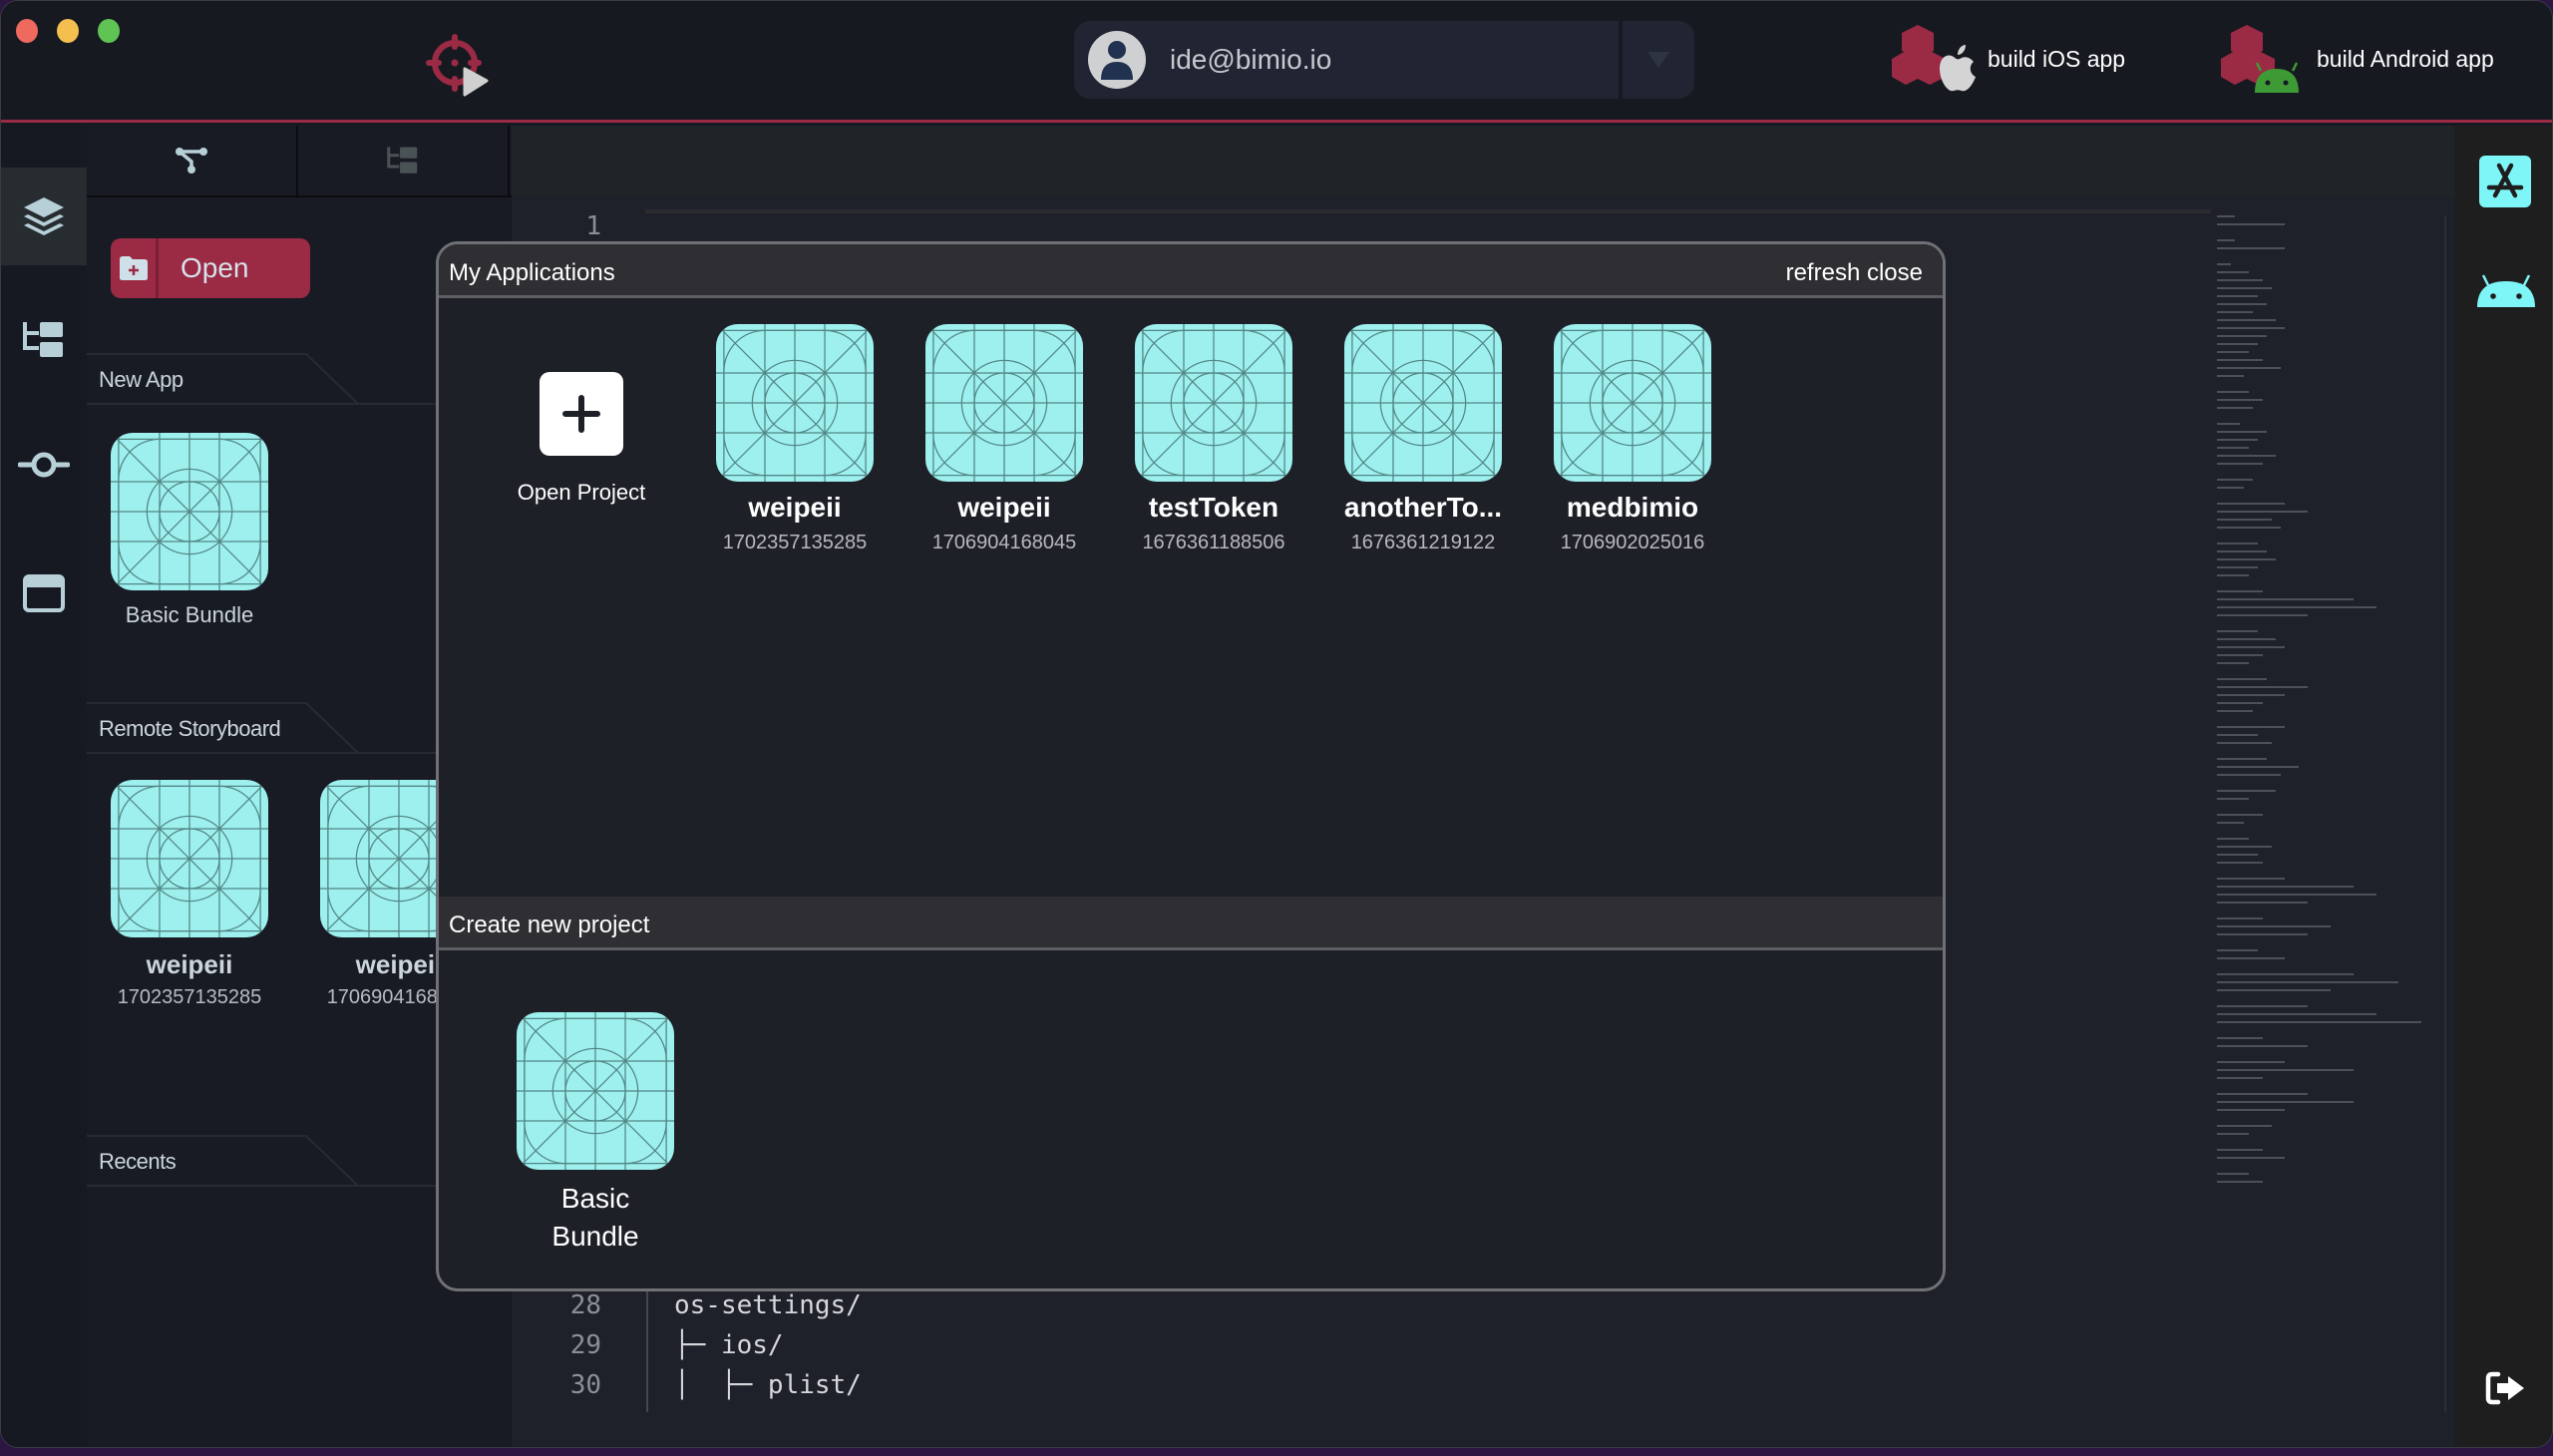 This screenshot has height=1456, width=2553. I want to click on caret-down-icon, so click(1658, 60).